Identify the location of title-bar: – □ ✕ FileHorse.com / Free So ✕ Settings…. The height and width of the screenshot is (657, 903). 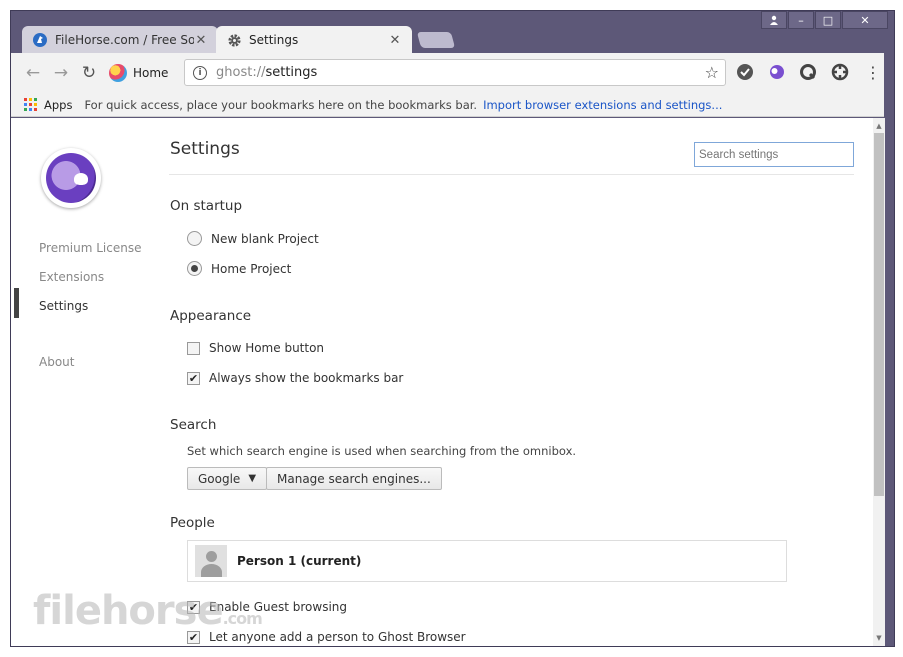
(452, 32).